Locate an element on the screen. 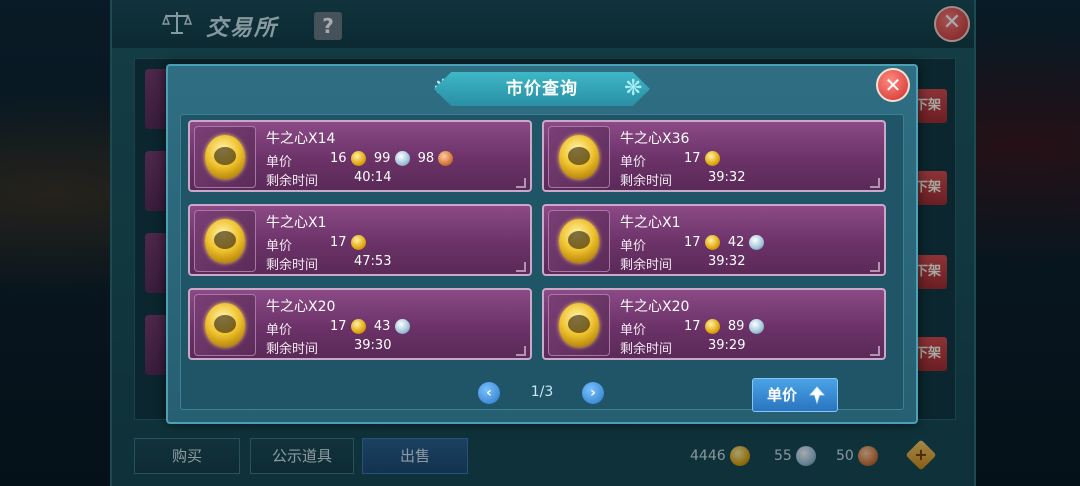 This screenshot has height=486, width=1080. sort-arrow-icon is located at coordinates (817, 395).